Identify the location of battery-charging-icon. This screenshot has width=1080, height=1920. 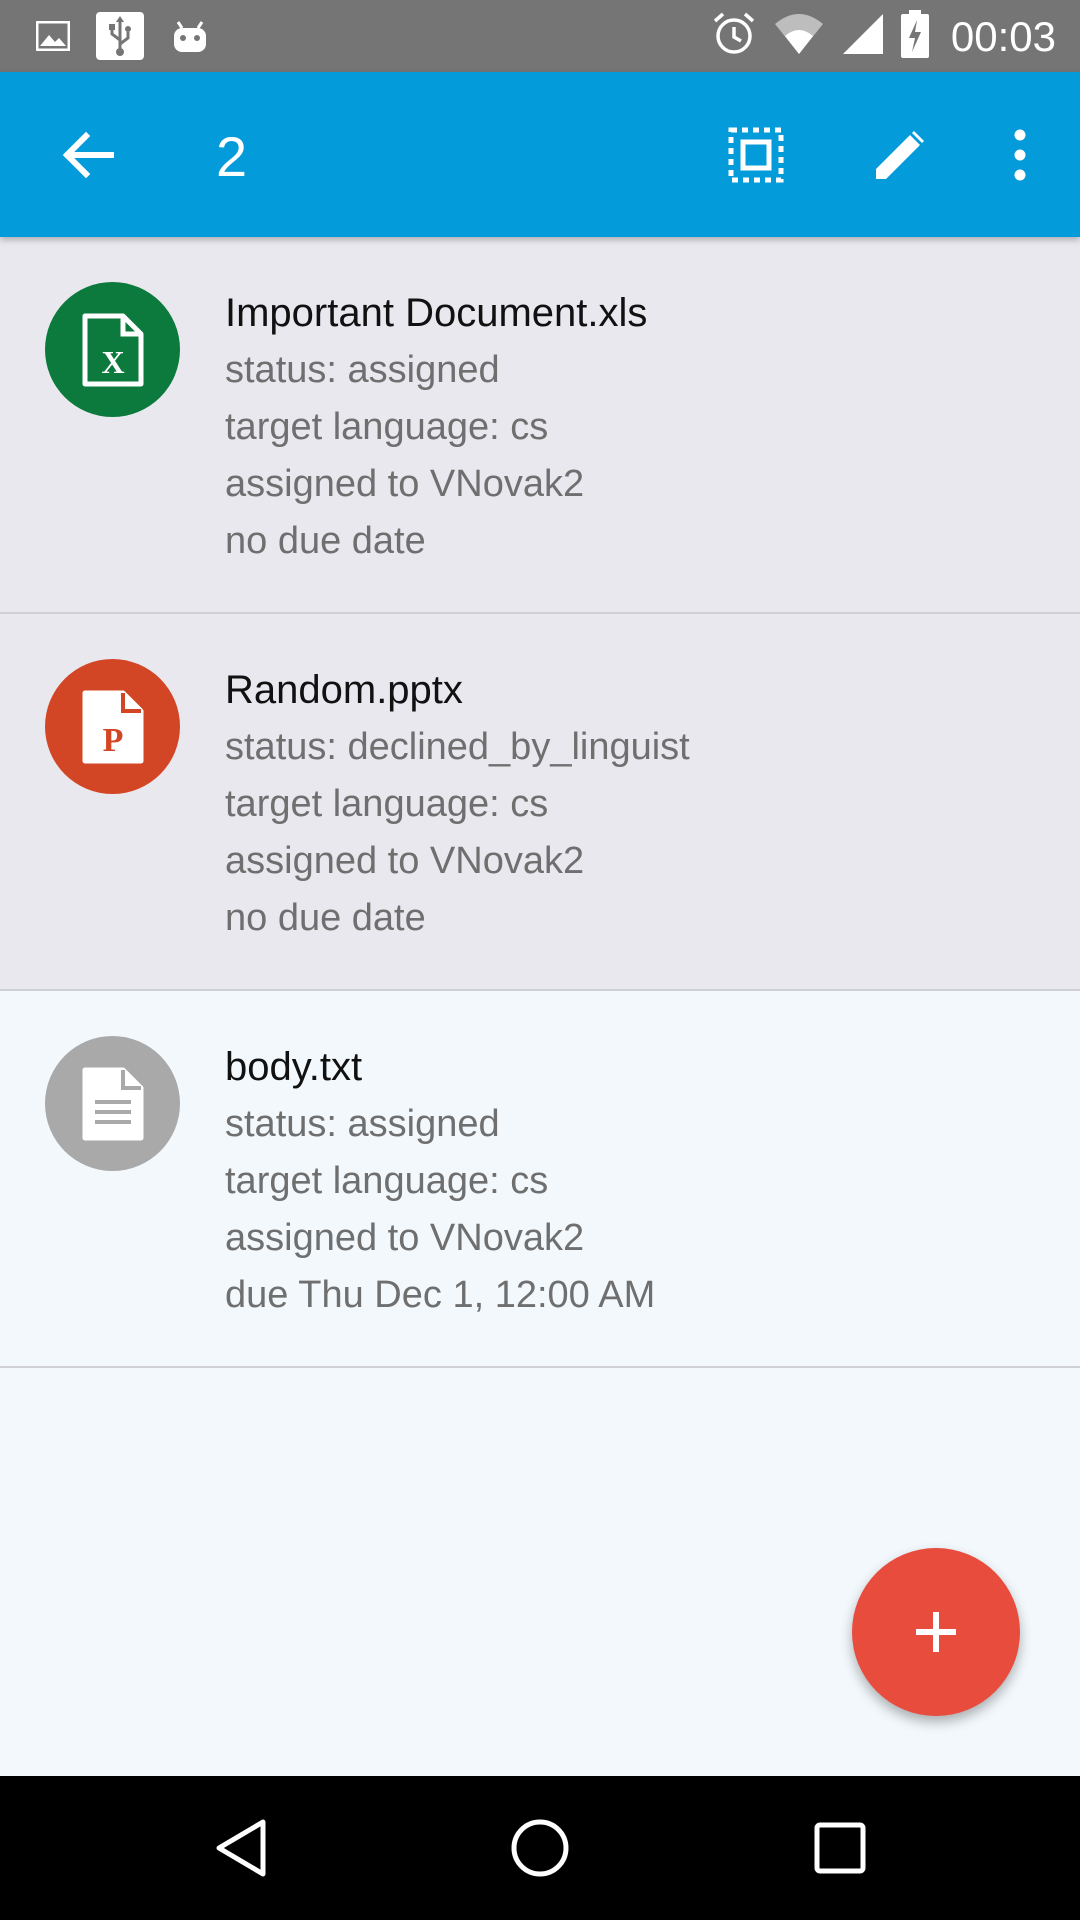
(914, 36).